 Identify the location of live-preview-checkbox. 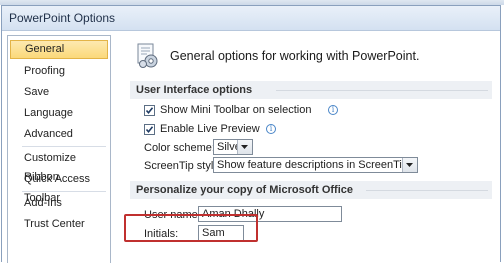
(149, 129).